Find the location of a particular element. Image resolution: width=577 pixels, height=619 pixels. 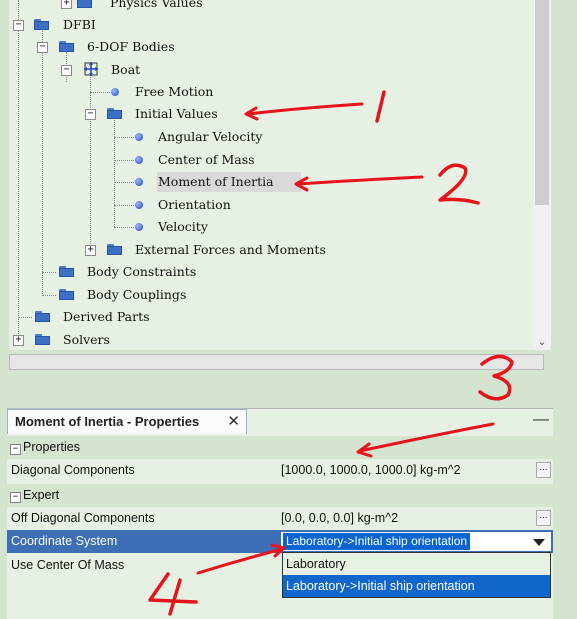

property-name: Use Center Of Mass is located at coordinates (68, 565).